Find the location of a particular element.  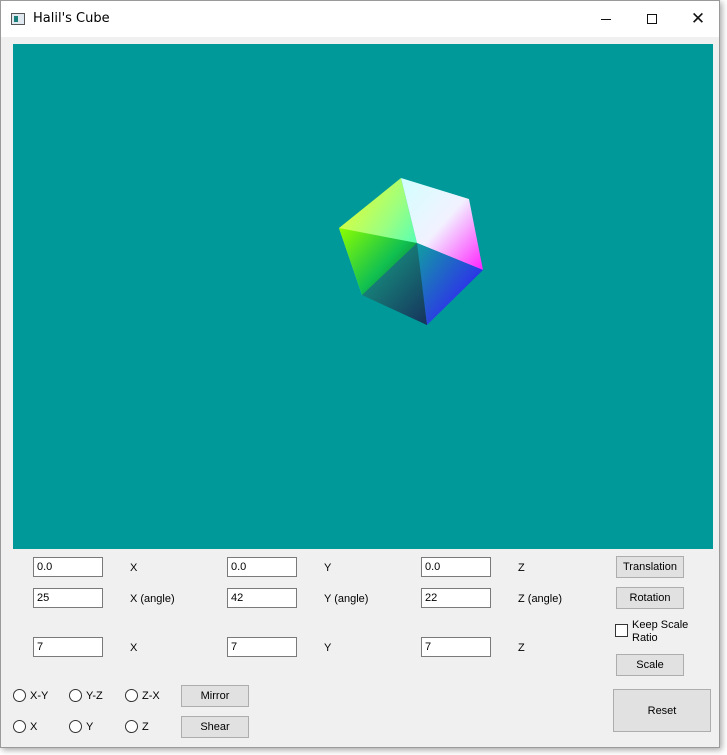

mirror-xy-radio is located at coordinates (19, 695).